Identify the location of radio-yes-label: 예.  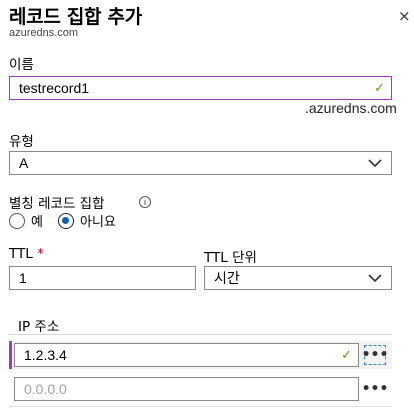
(37, 222).